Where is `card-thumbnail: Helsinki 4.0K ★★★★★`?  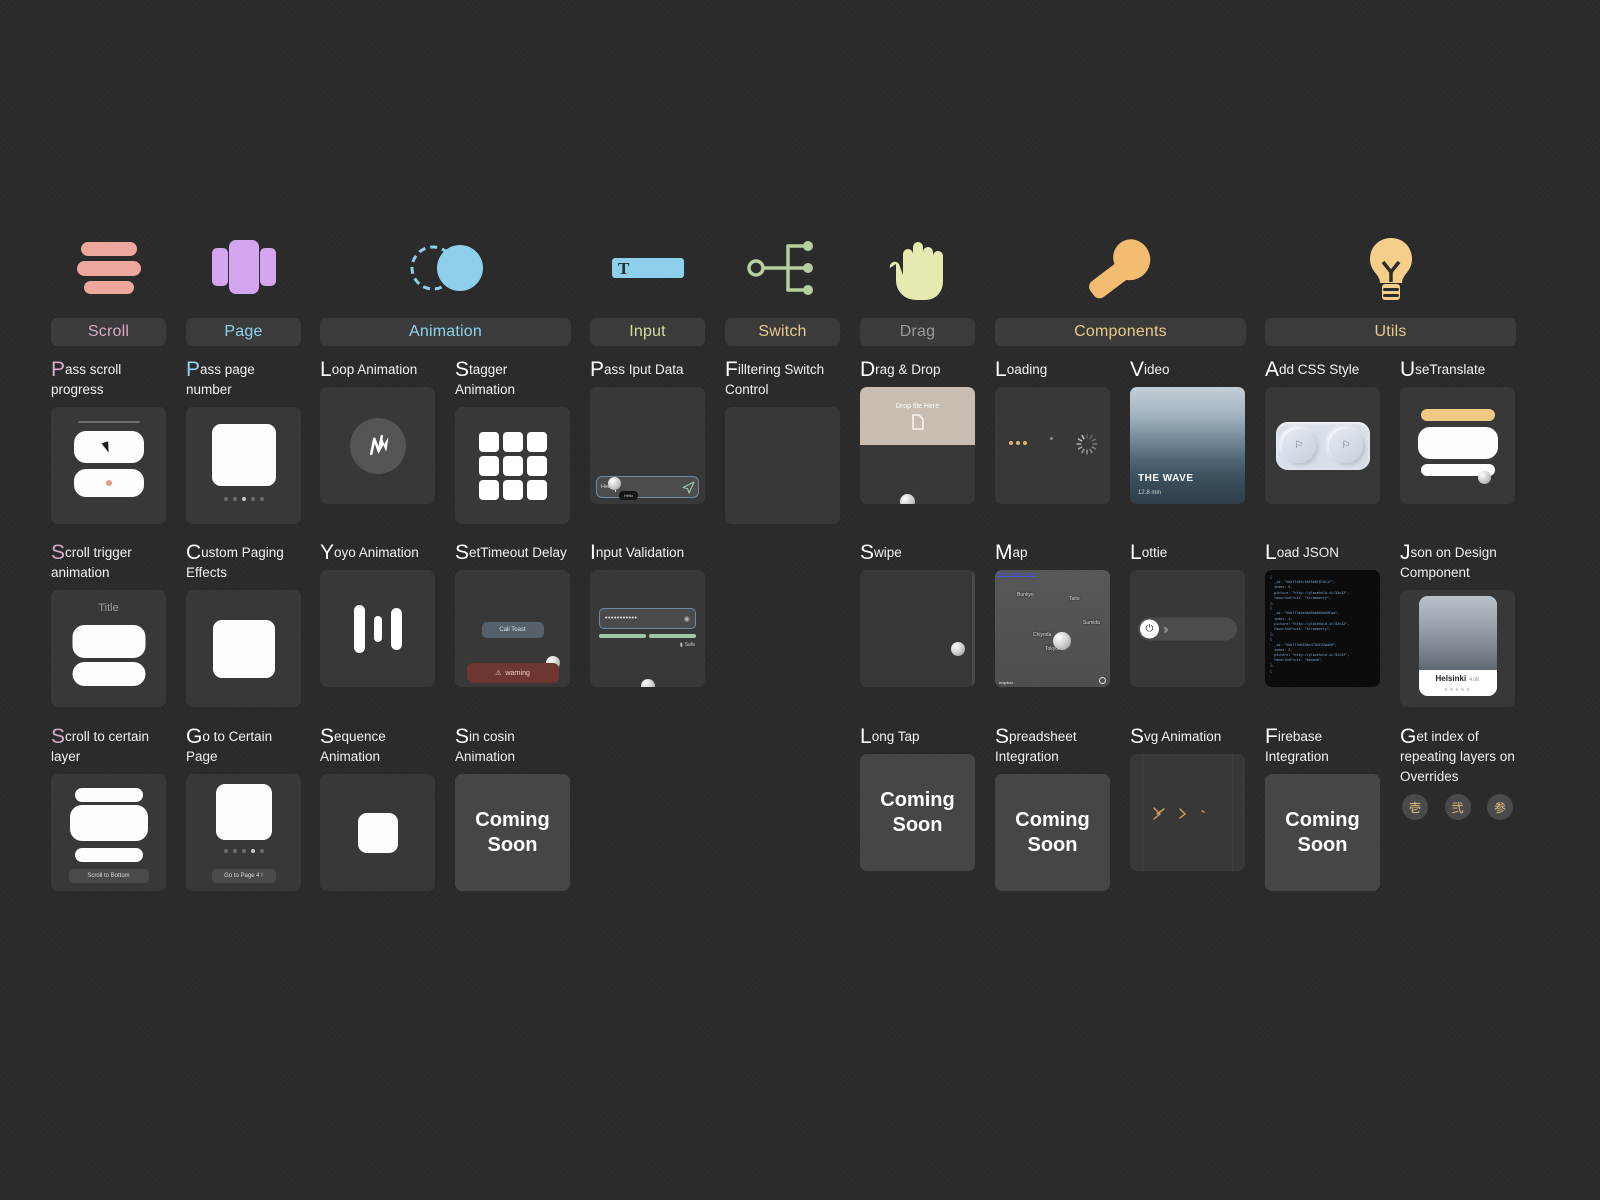
card-thumbnail: Helsinki 4.0K ★★★★★ is located at coordinates (1457, 648).